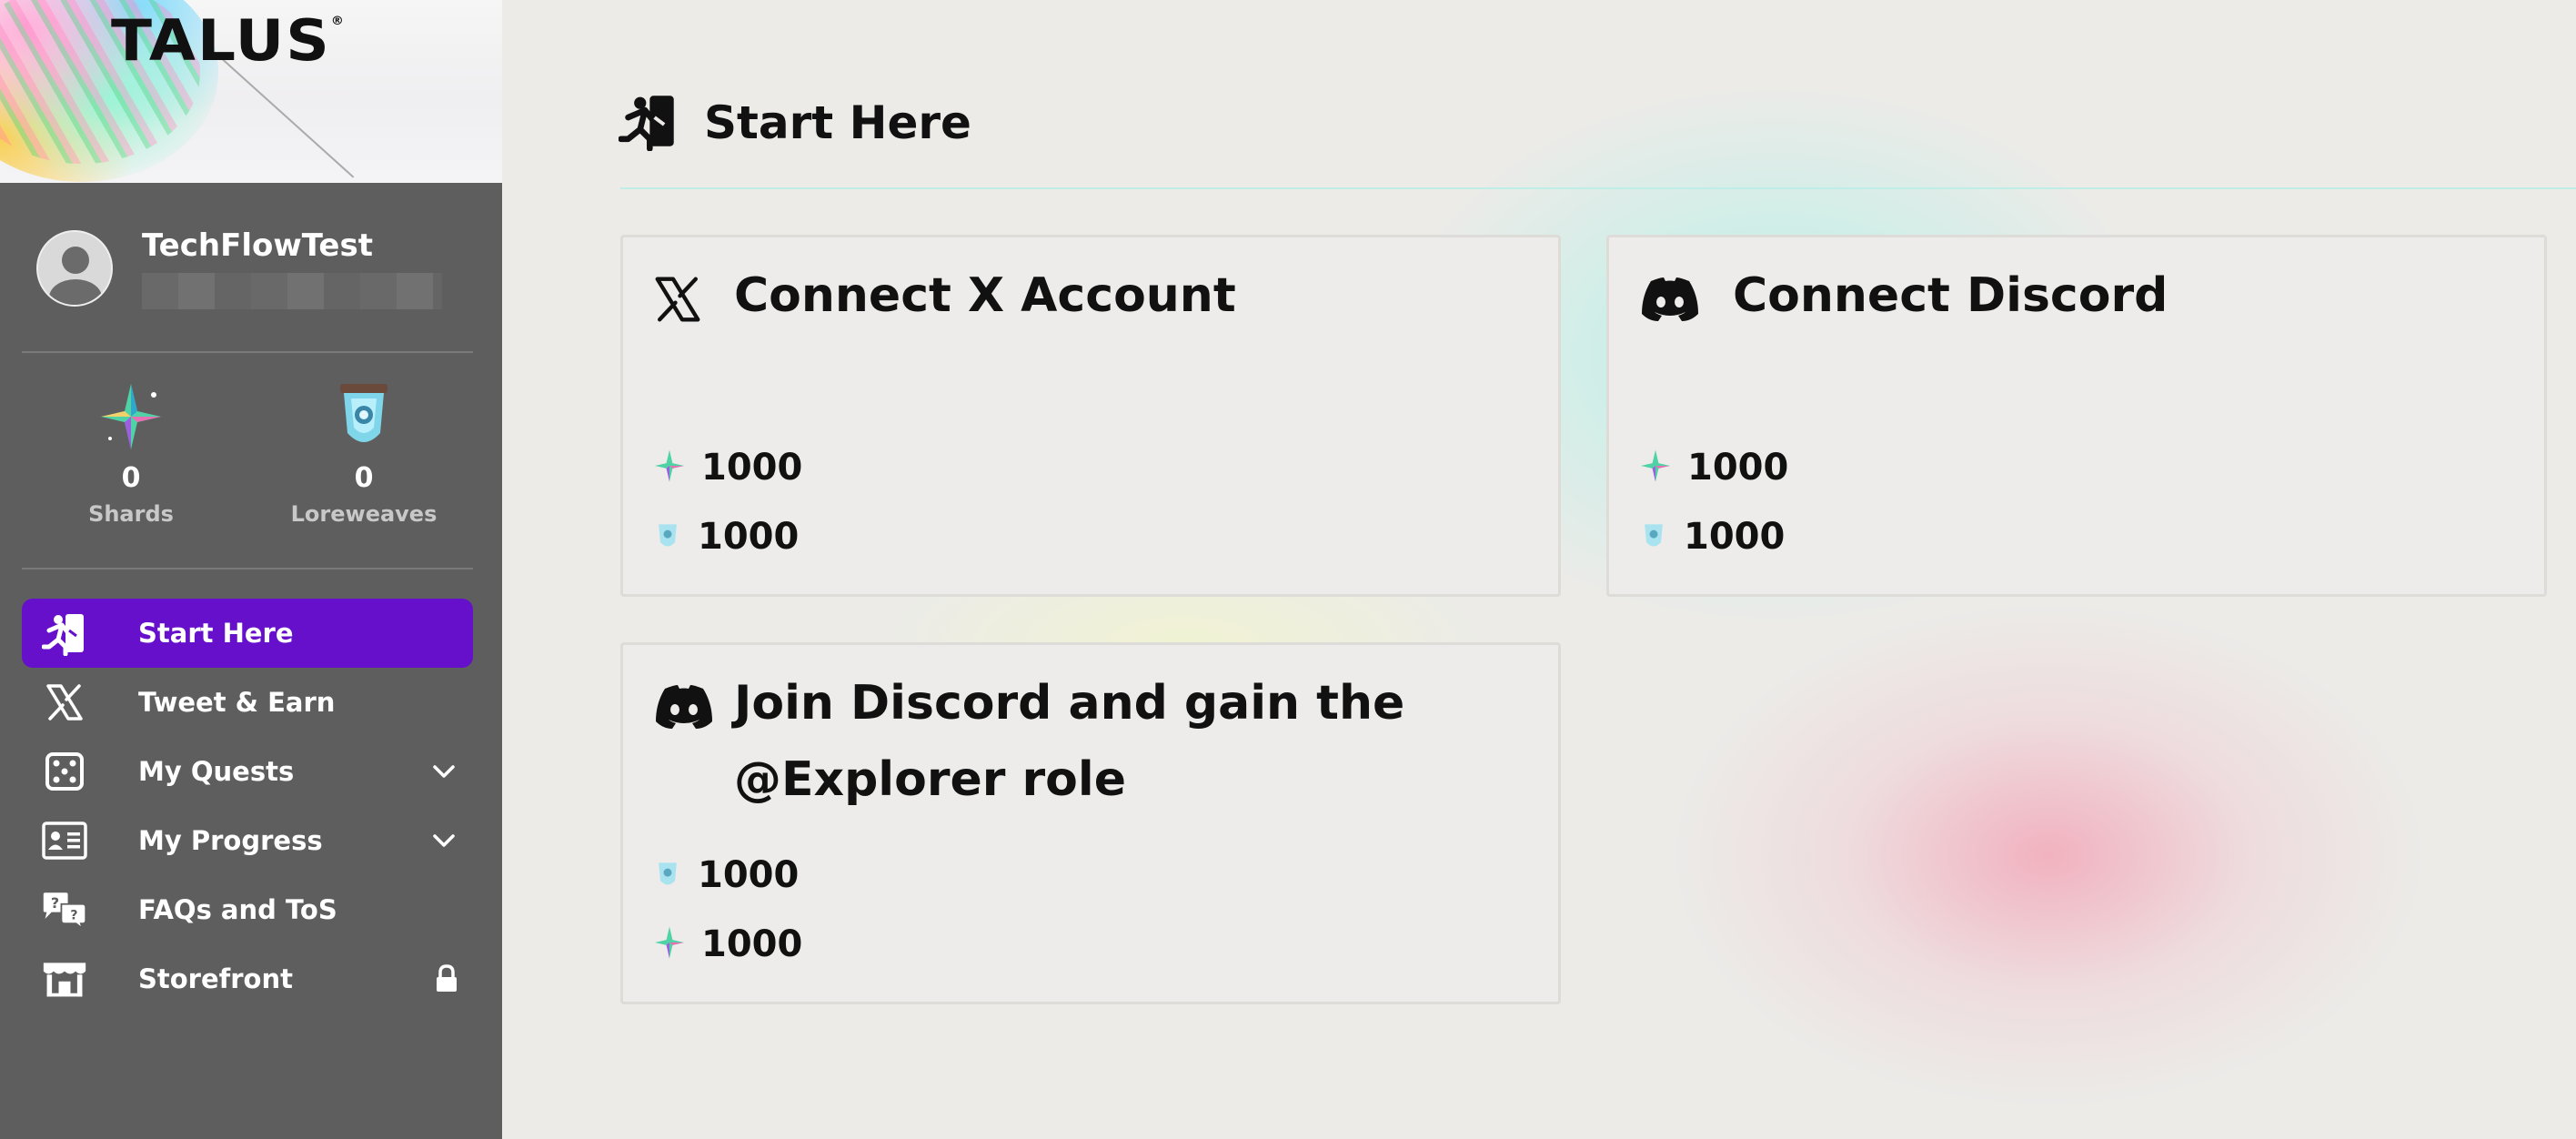 This screenshot has width=2576, height=1139. Describe the element at coordinates (446, 982) in the screenshot. I see `lock-icon` at that location.